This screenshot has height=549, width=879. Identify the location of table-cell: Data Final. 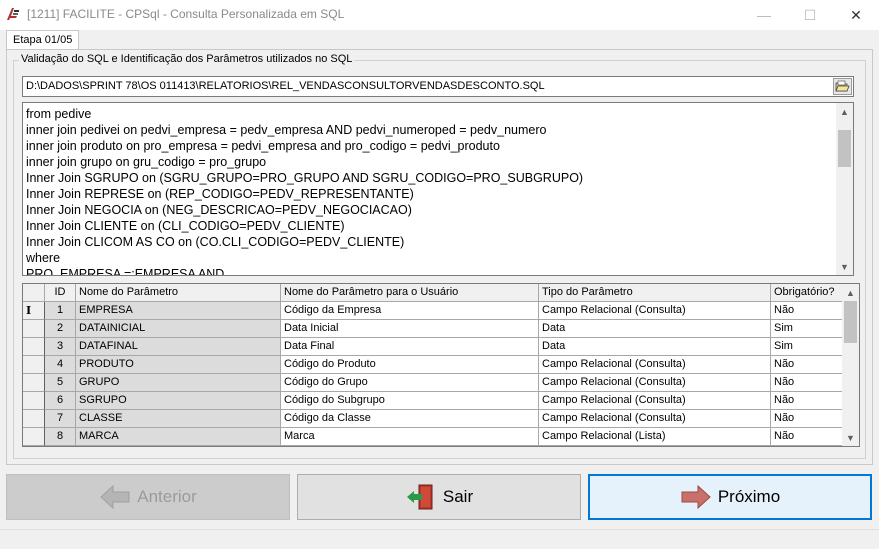
(410, 347).